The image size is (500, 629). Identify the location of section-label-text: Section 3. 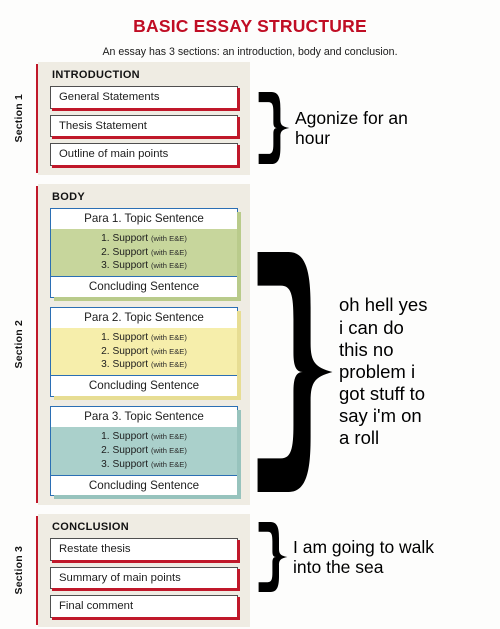
(19, 570).